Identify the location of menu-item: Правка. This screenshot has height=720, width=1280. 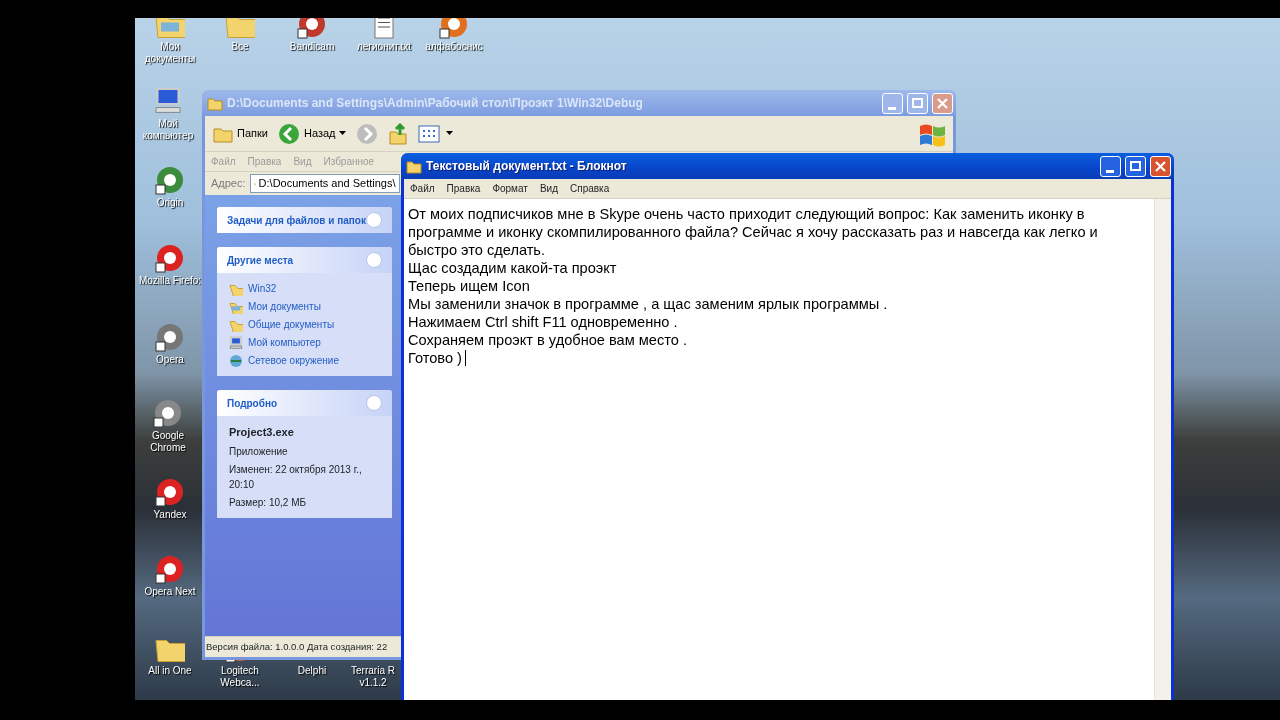
(463, 188).